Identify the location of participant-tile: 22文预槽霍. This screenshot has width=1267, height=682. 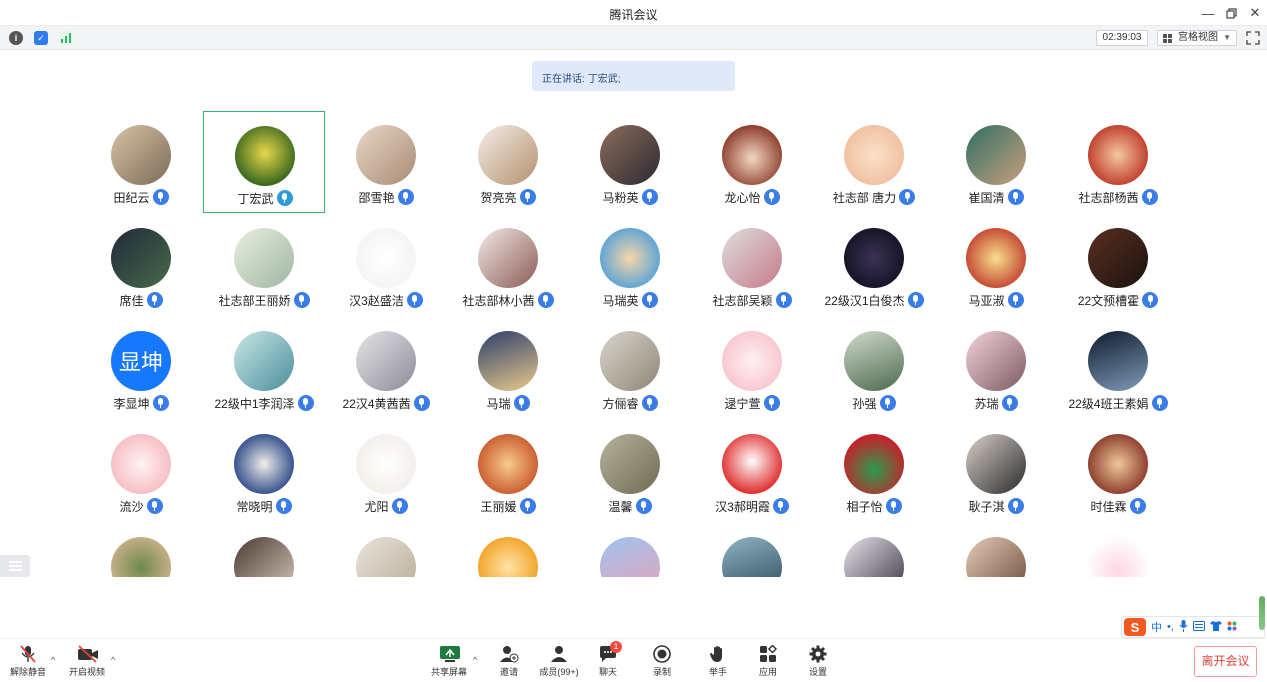
(1118, 265).